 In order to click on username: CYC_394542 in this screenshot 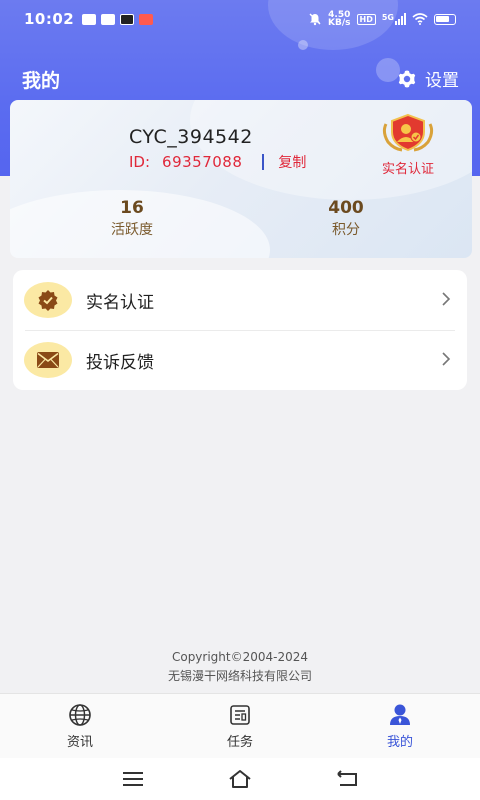, I will do `click(191, 137)`.